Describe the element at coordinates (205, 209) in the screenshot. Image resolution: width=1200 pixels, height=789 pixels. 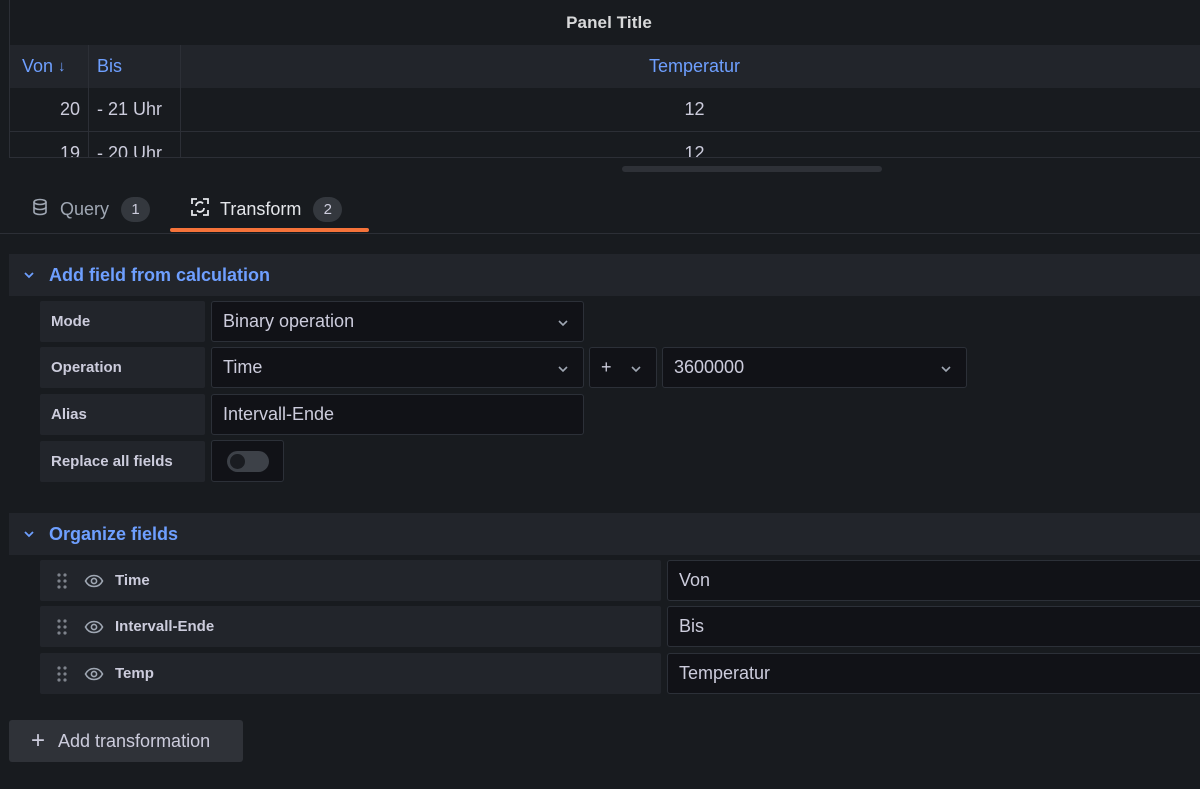
I see `transform-icon` at that location.